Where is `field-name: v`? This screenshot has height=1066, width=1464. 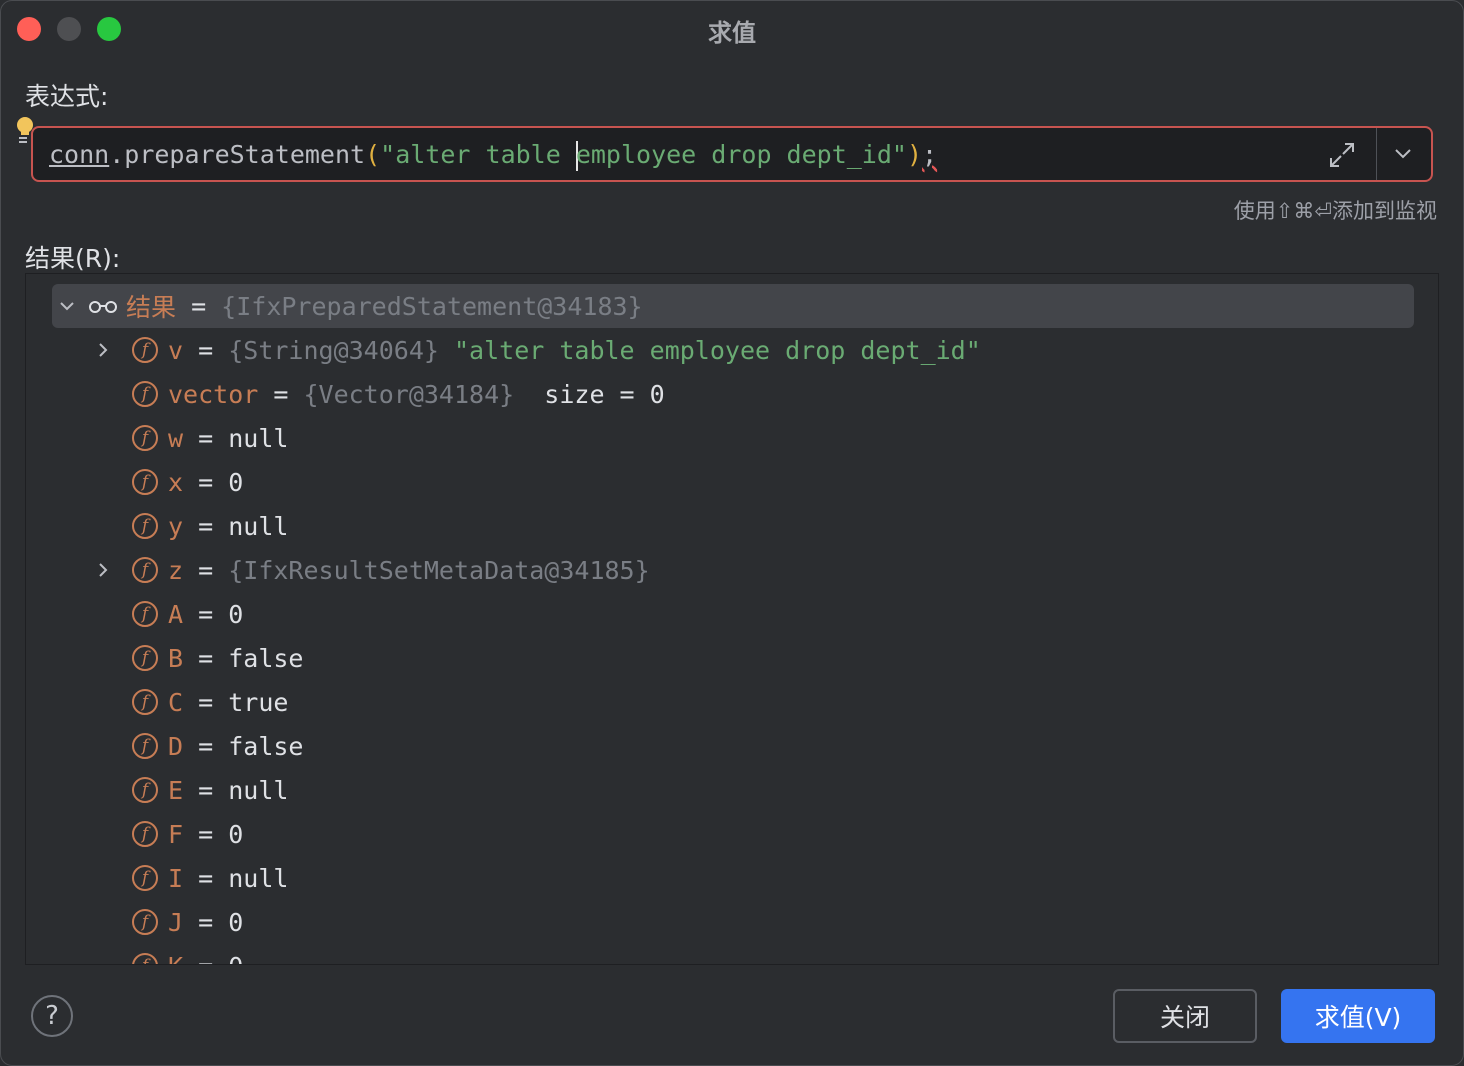
field-name: v is located at coordinates (176, 350).